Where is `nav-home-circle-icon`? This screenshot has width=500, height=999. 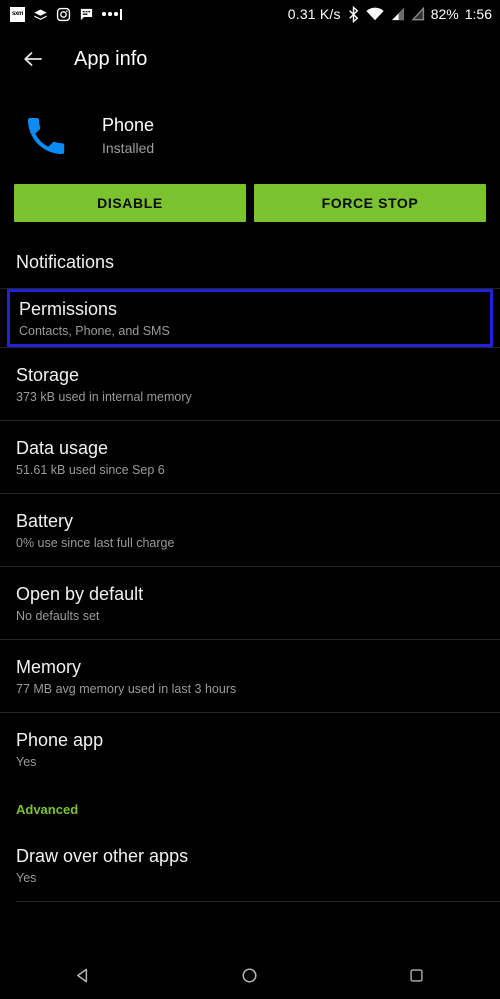 nav-home-circle-icon is located at coordinates (250, 975).